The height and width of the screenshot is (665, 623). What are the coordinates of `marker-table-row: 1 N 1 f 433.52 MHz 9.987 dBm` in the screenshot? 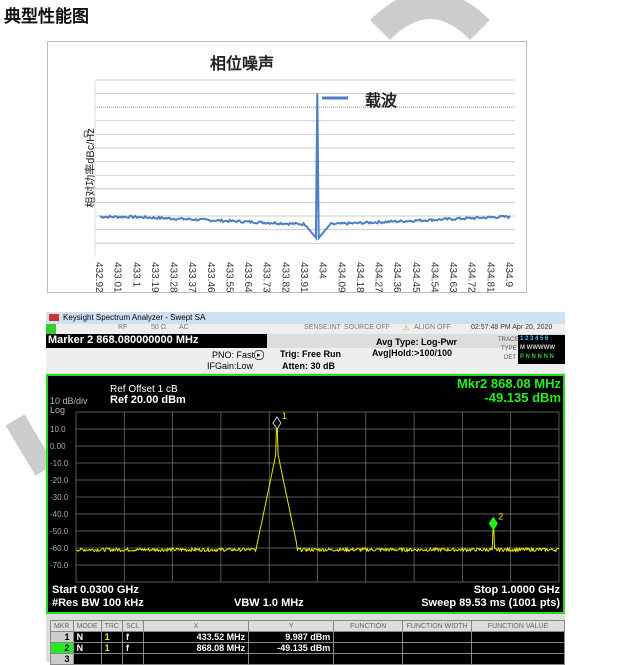 It's located at (307, 637).